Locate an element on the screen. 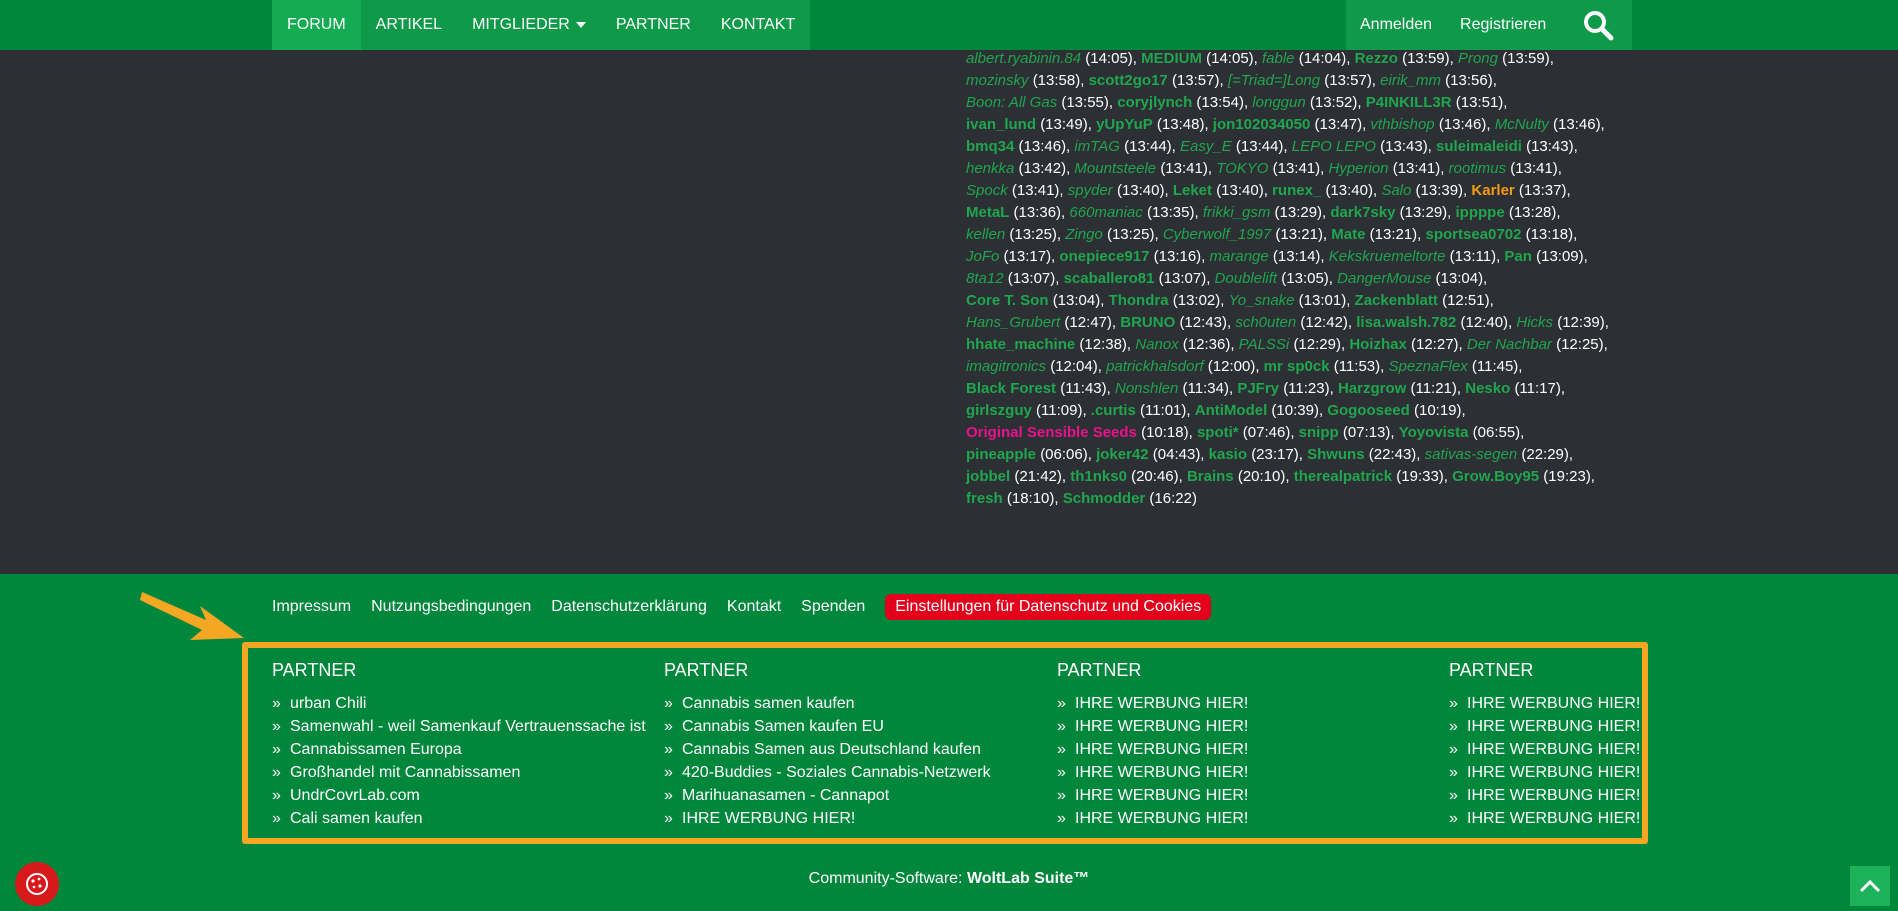 The height and width of the screenshot is (911, 1898). online-user-link: [=Triad=]Long is located at coordinates (1274, 80).